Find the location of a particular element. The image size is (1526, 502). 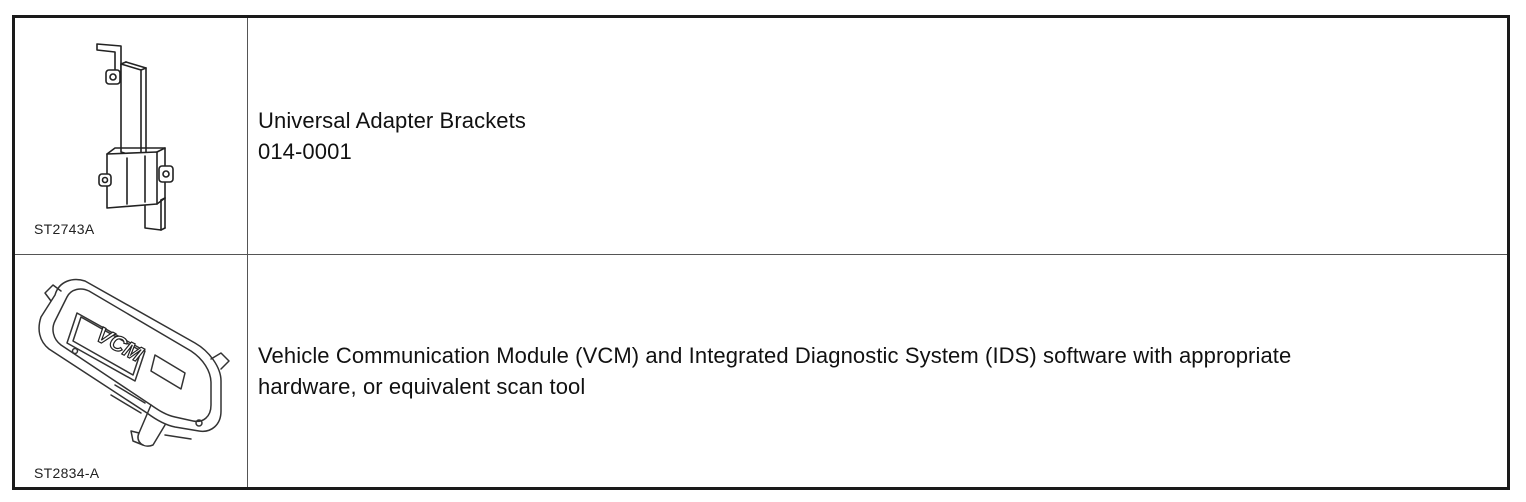

tool-image-cell: ST2743A is located at coordinates (131, 136).